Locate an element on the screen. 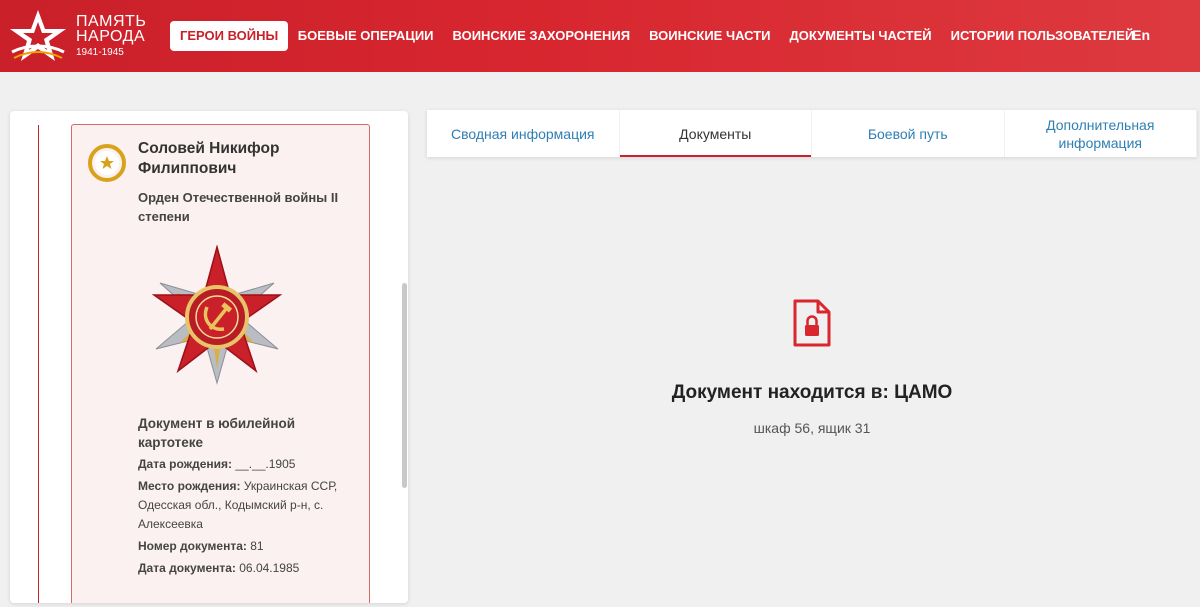 The width and height of the screenshot is (1200, 607). timeline-line is located at coordinates (38, 364).